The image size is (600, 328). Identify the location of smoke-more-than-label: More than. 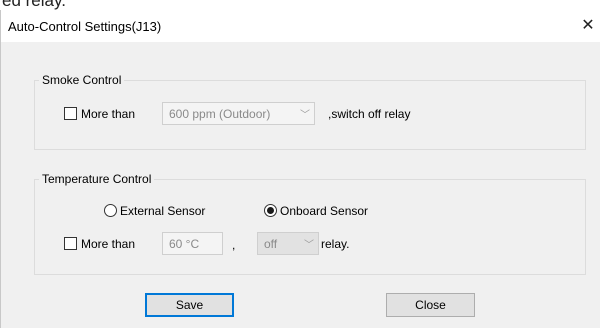
(108, 114).